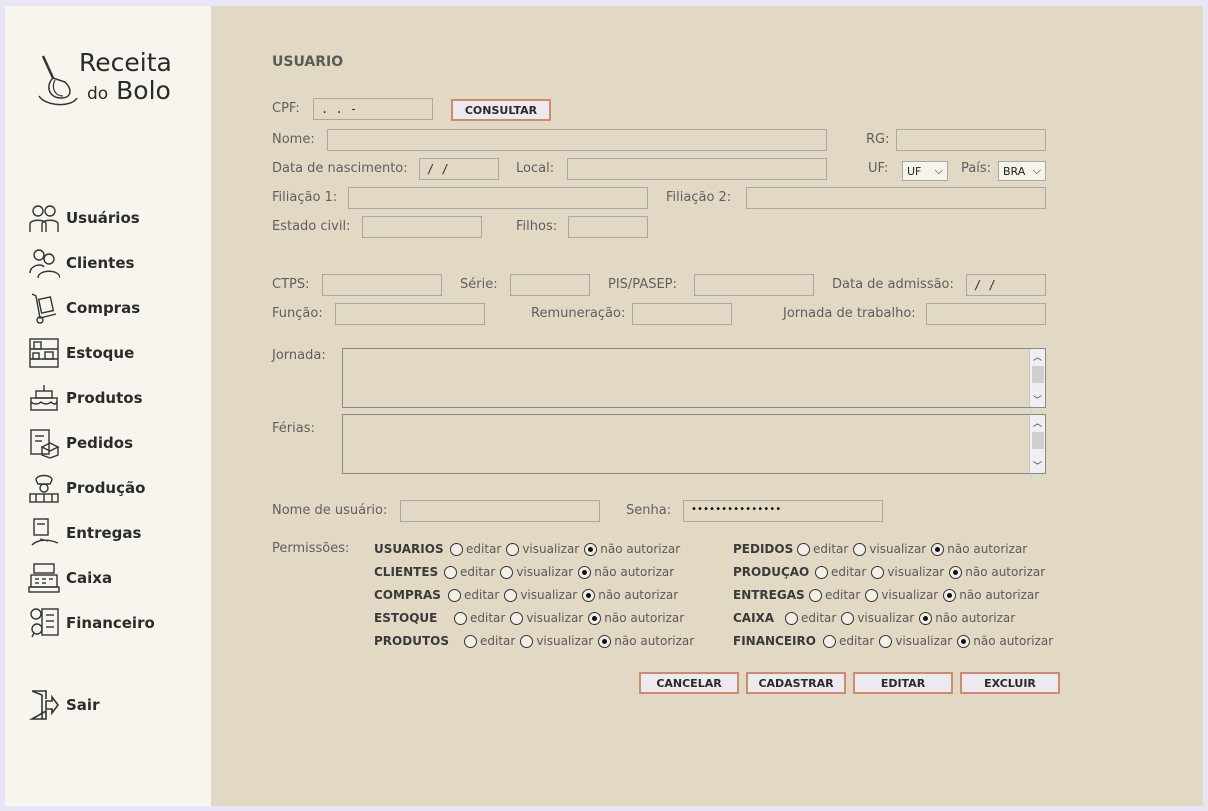  Describe the element at coordinates (500, 511) in the screenshot. I see `usuario-field` at that location.